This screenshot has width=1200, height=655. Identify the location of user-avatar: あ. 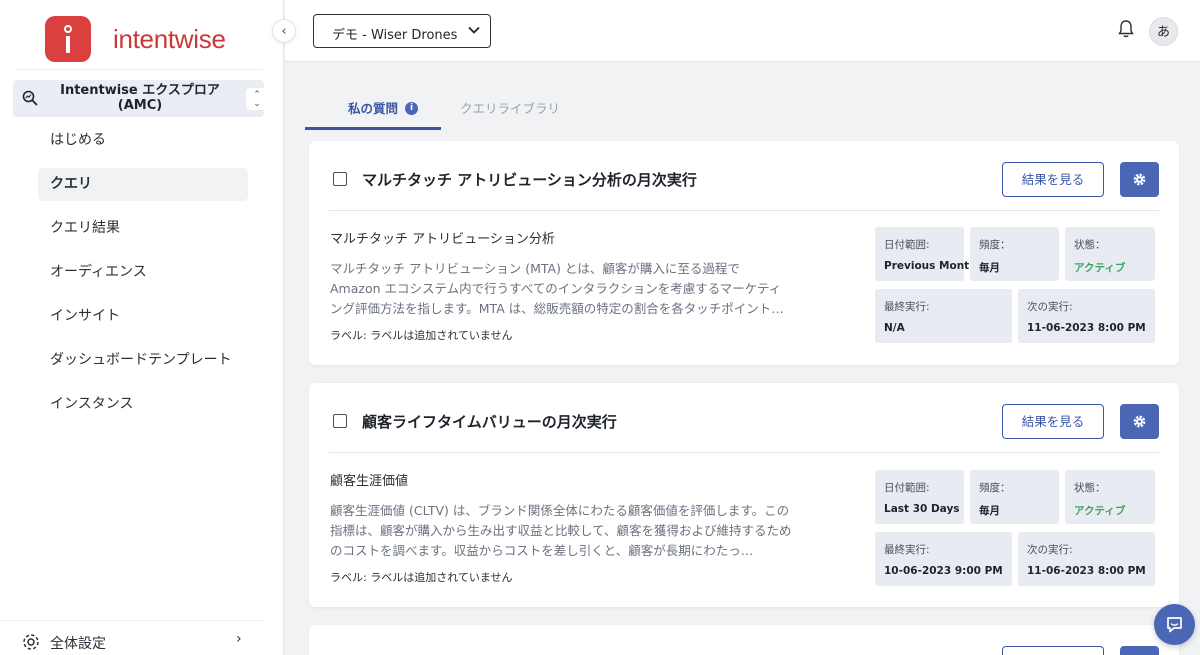
(1163, 31).